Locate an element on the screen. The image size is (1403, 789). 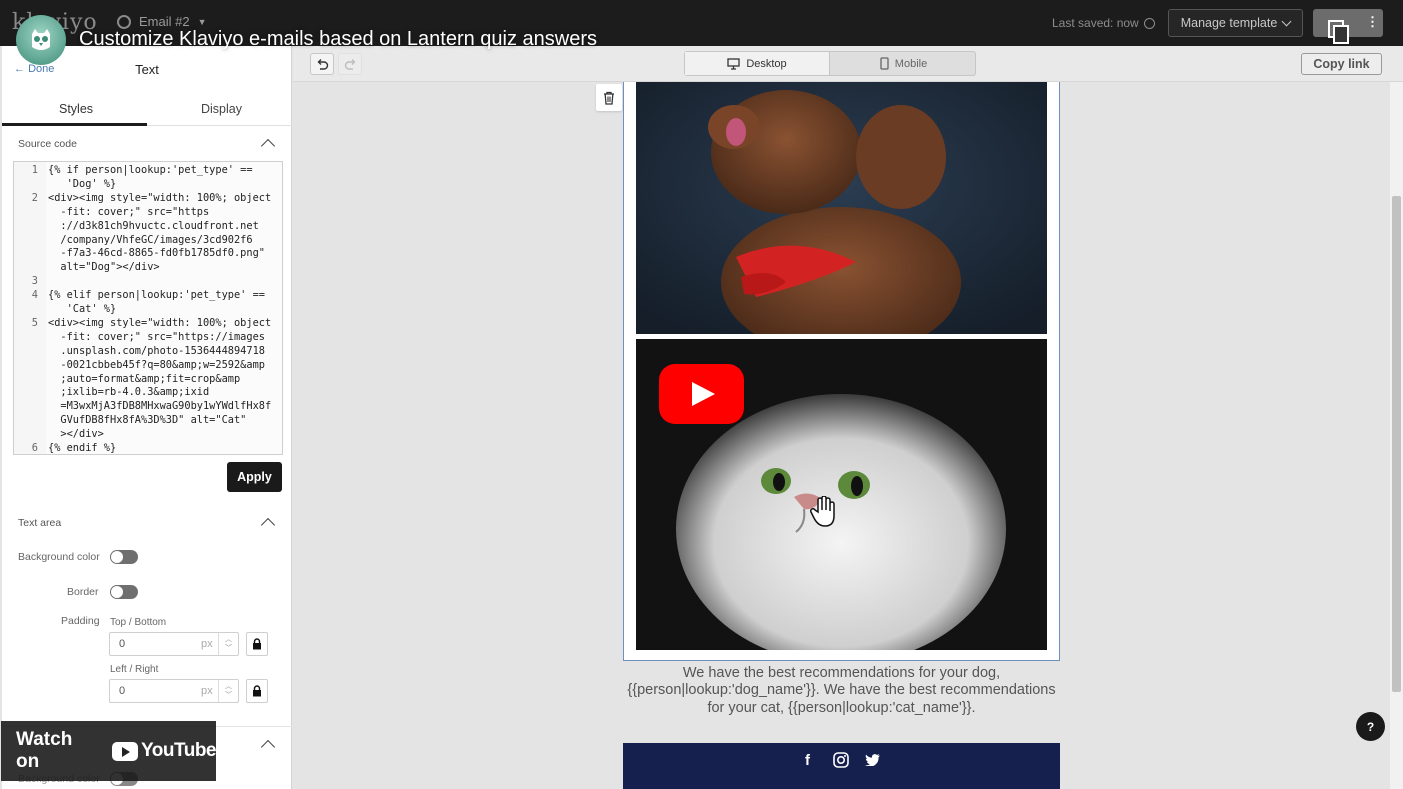
caret-down-icon: ▼ is located at coordinates (202, 21).